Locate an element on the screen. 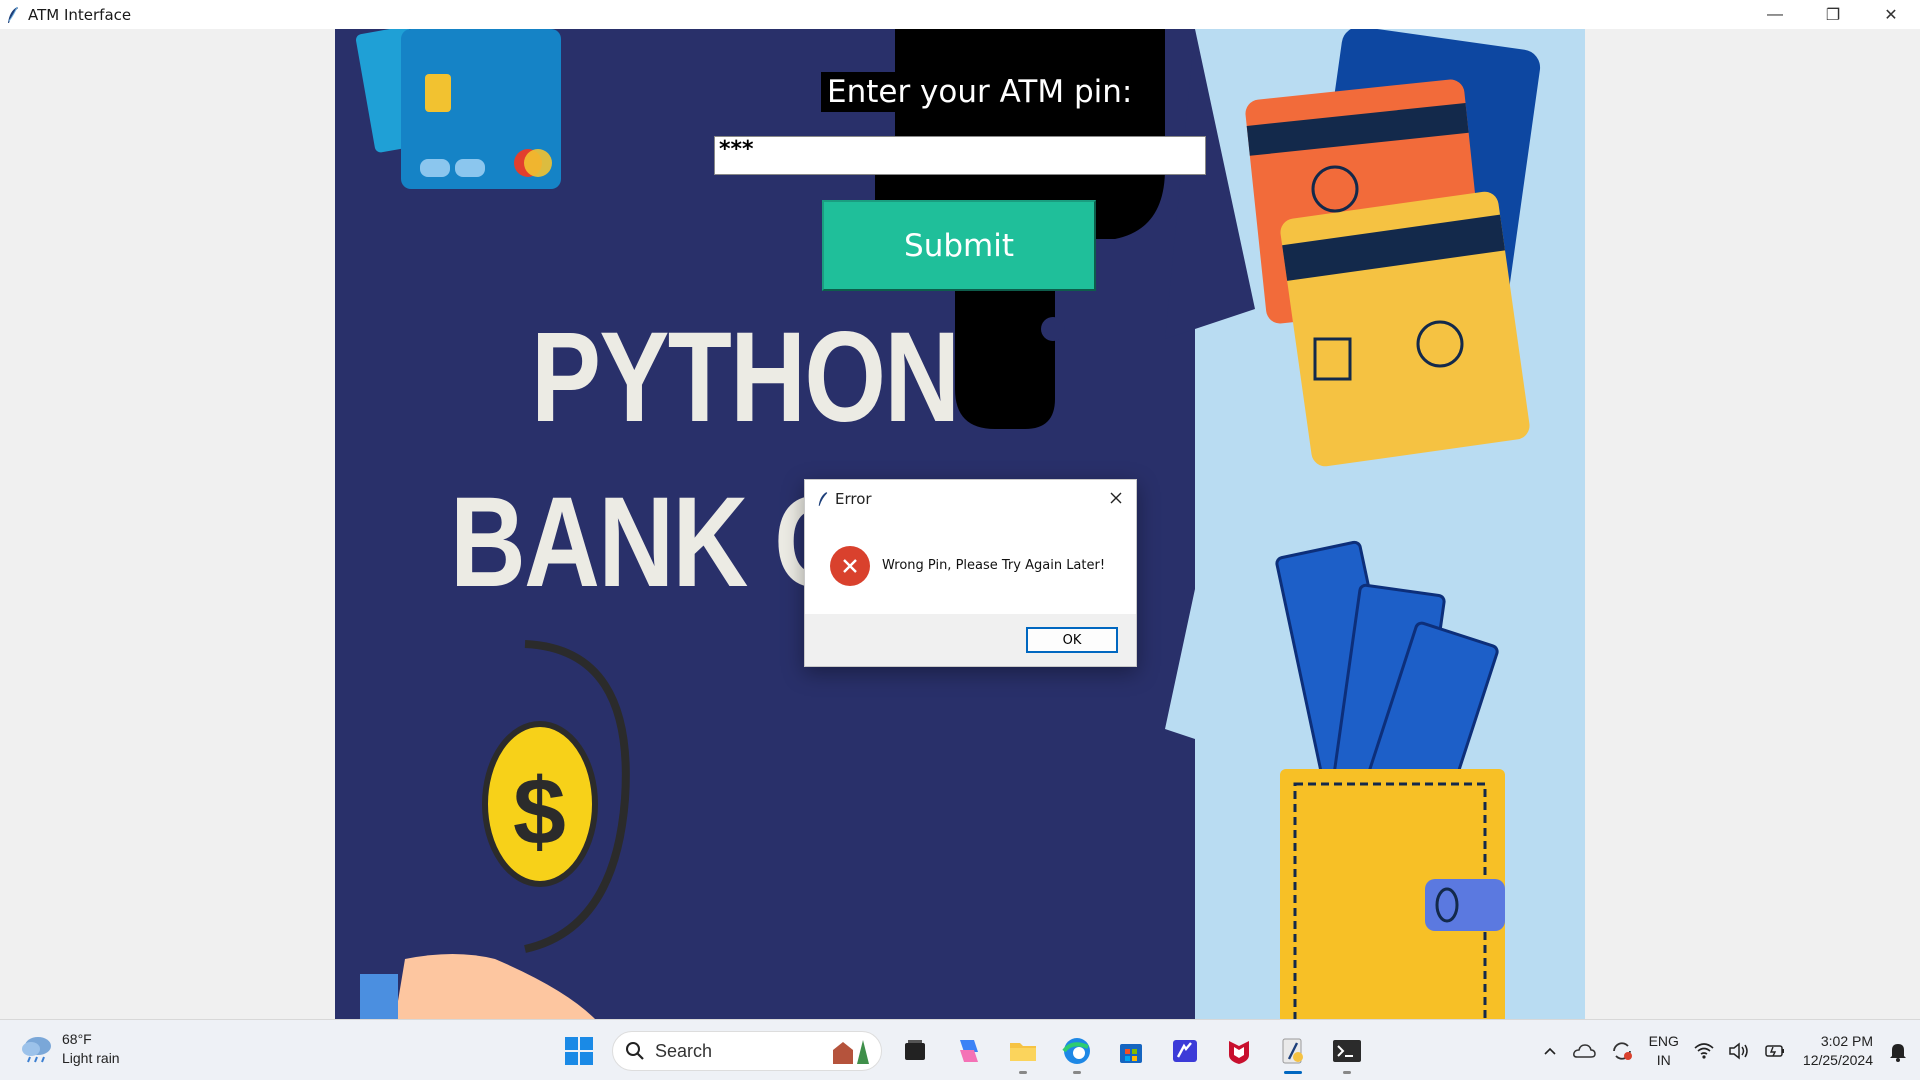 The height and width of the screenshot is (1080, 1920). wifi-icon is located at coordinates (1704, 1050).